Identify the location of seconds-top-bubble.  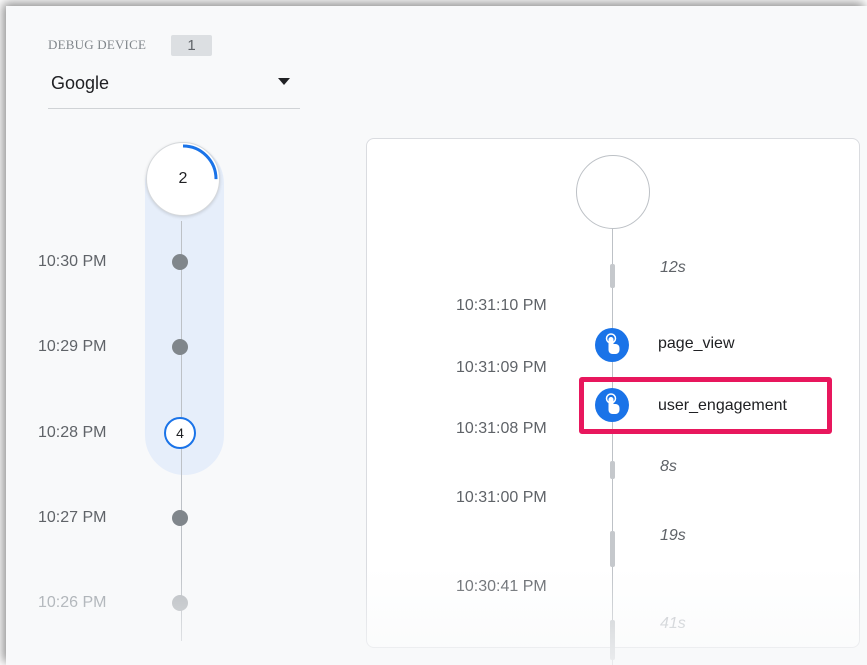
(613, 192).